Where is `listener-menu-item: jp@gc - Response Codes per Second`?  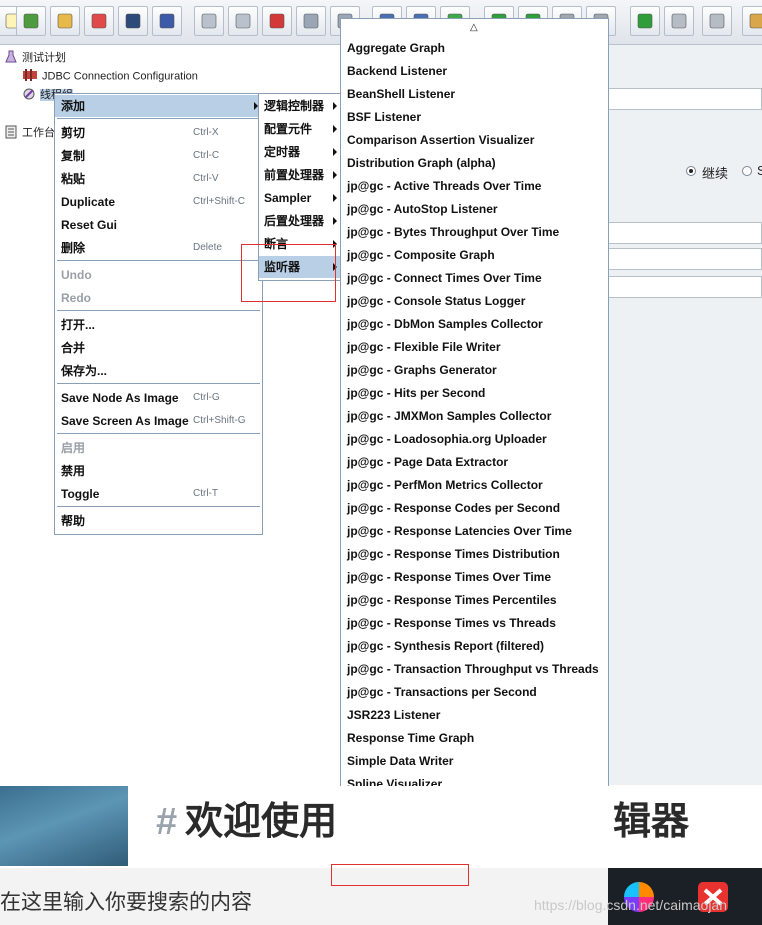
listener-menu-item: jp@gc - Response Codes per Second is located at coordinates (474, 508).